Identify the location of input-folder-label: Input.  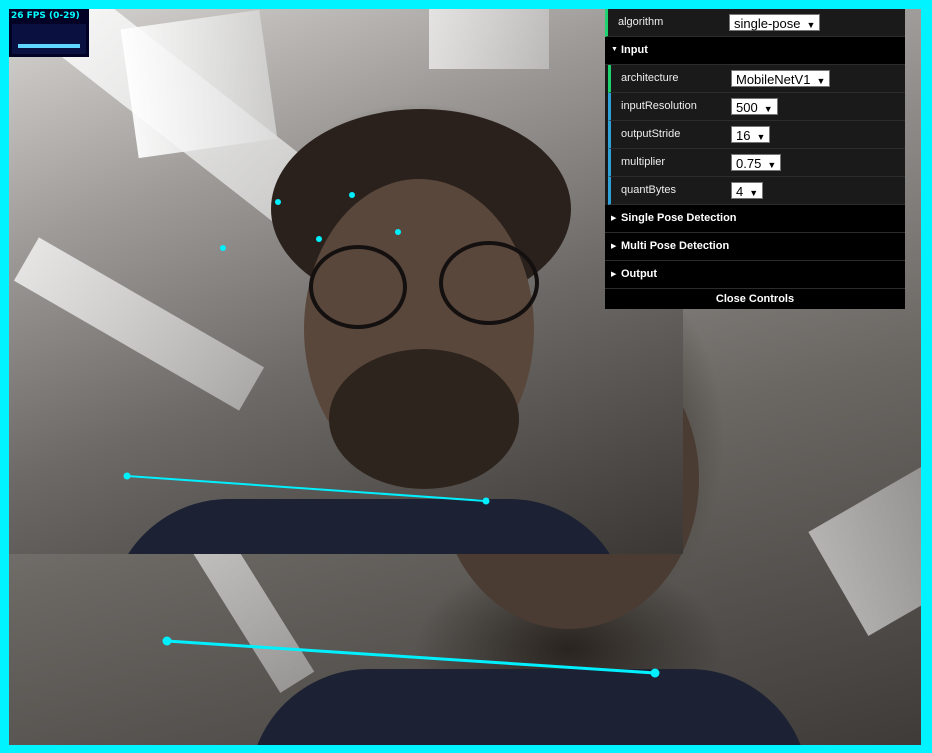
(634, 50).